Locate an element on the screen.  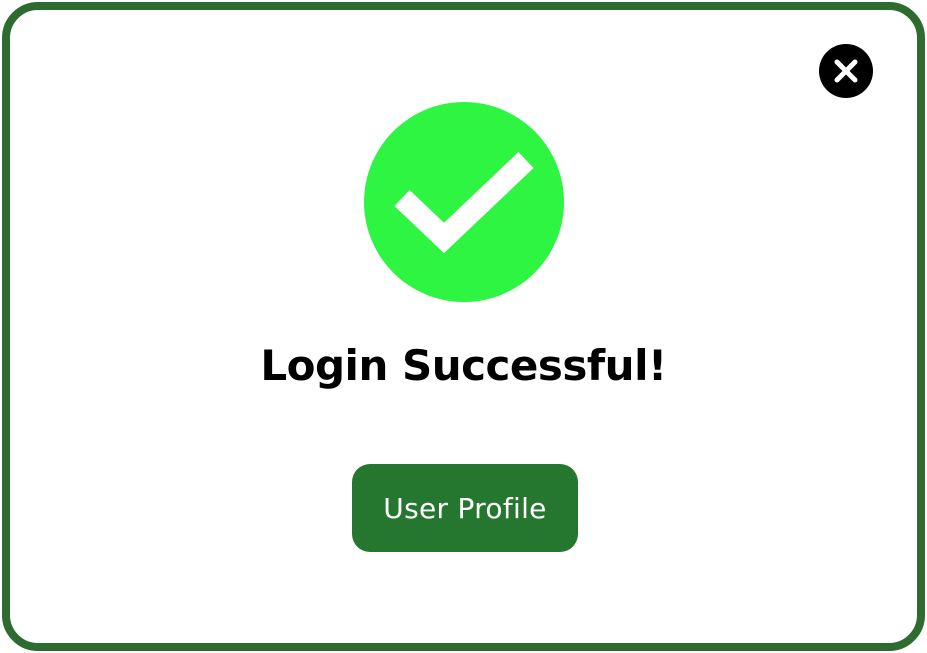
user-profile-button: User Profile is located at coordinates (465, 508).